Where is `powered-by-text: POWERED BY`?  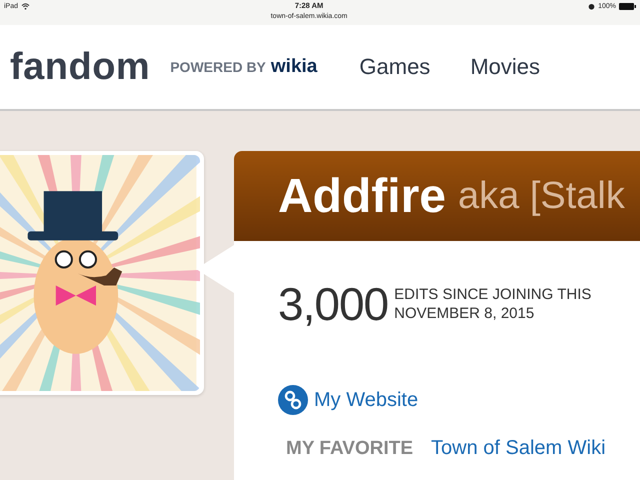 powered-by-text: POWERED BY is located at coordinates (218, 67).